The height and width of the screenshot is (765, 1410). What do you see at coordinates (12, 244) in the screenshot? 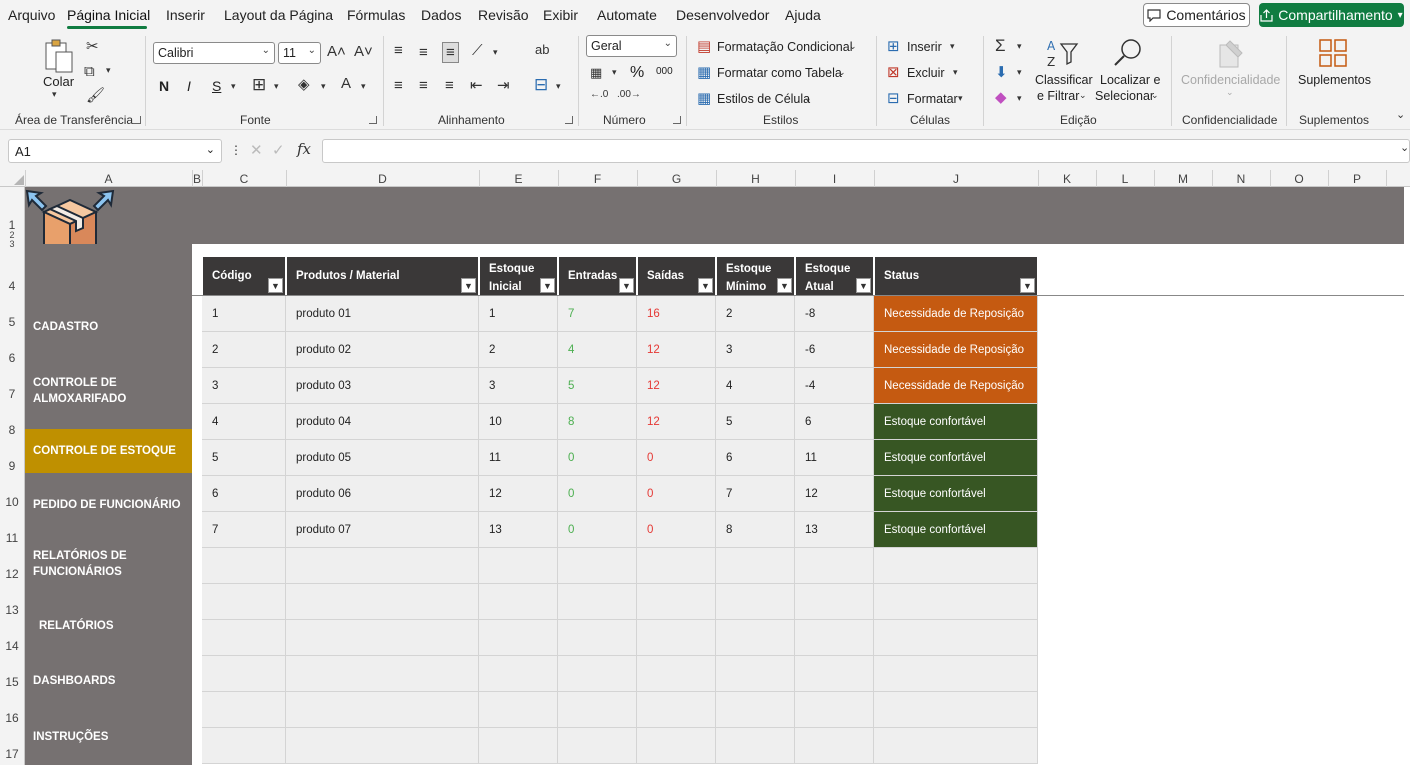
I see `row-header: 3` at bounding box center [12, 244].